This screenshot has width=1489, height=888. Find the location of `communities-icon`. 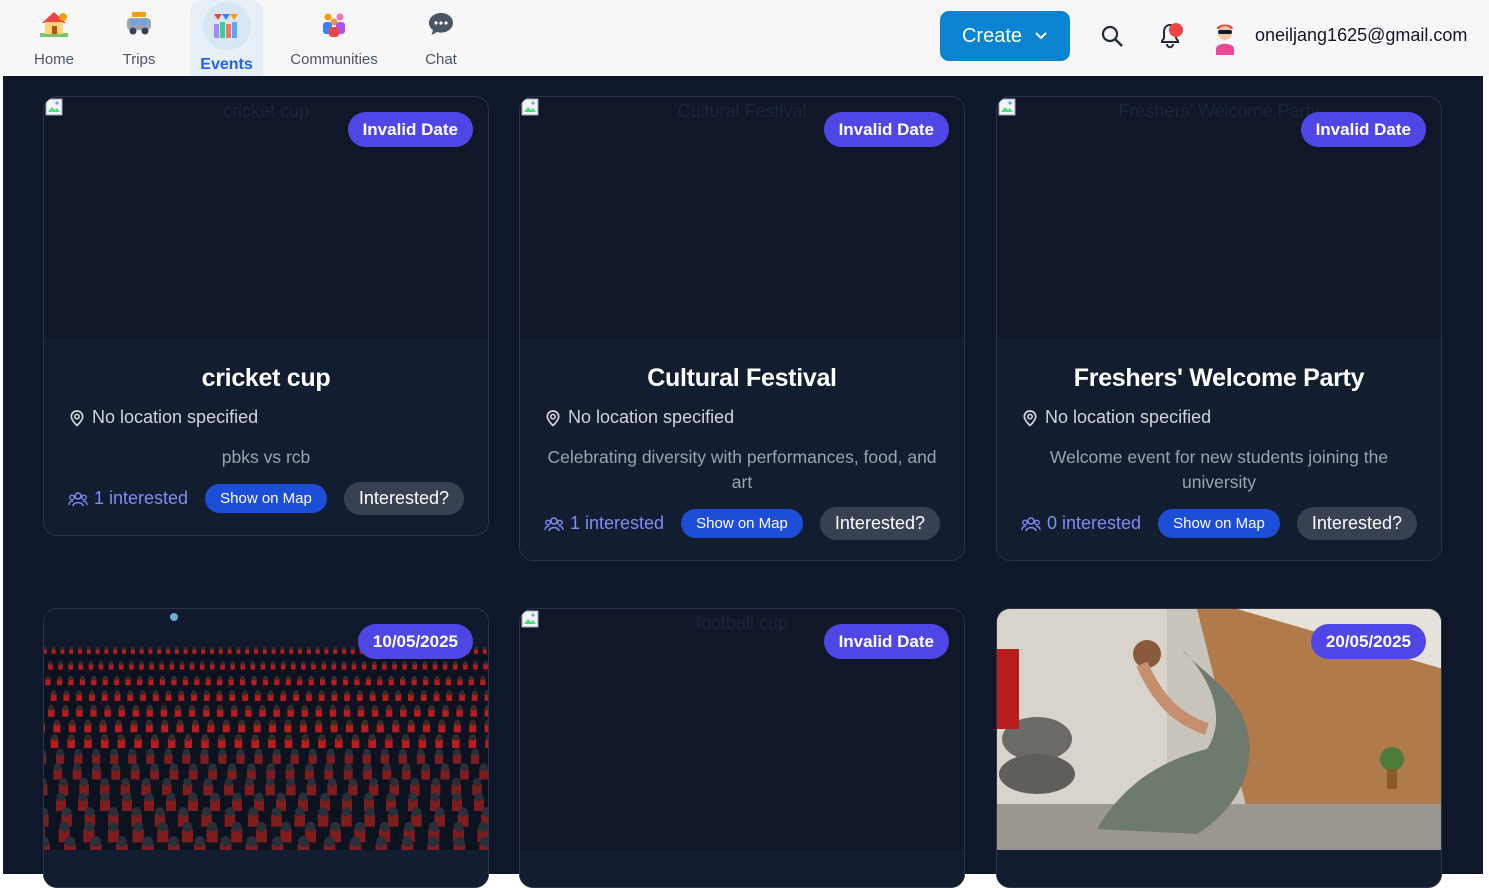

communities-icon is located at coordinates (334, 24).